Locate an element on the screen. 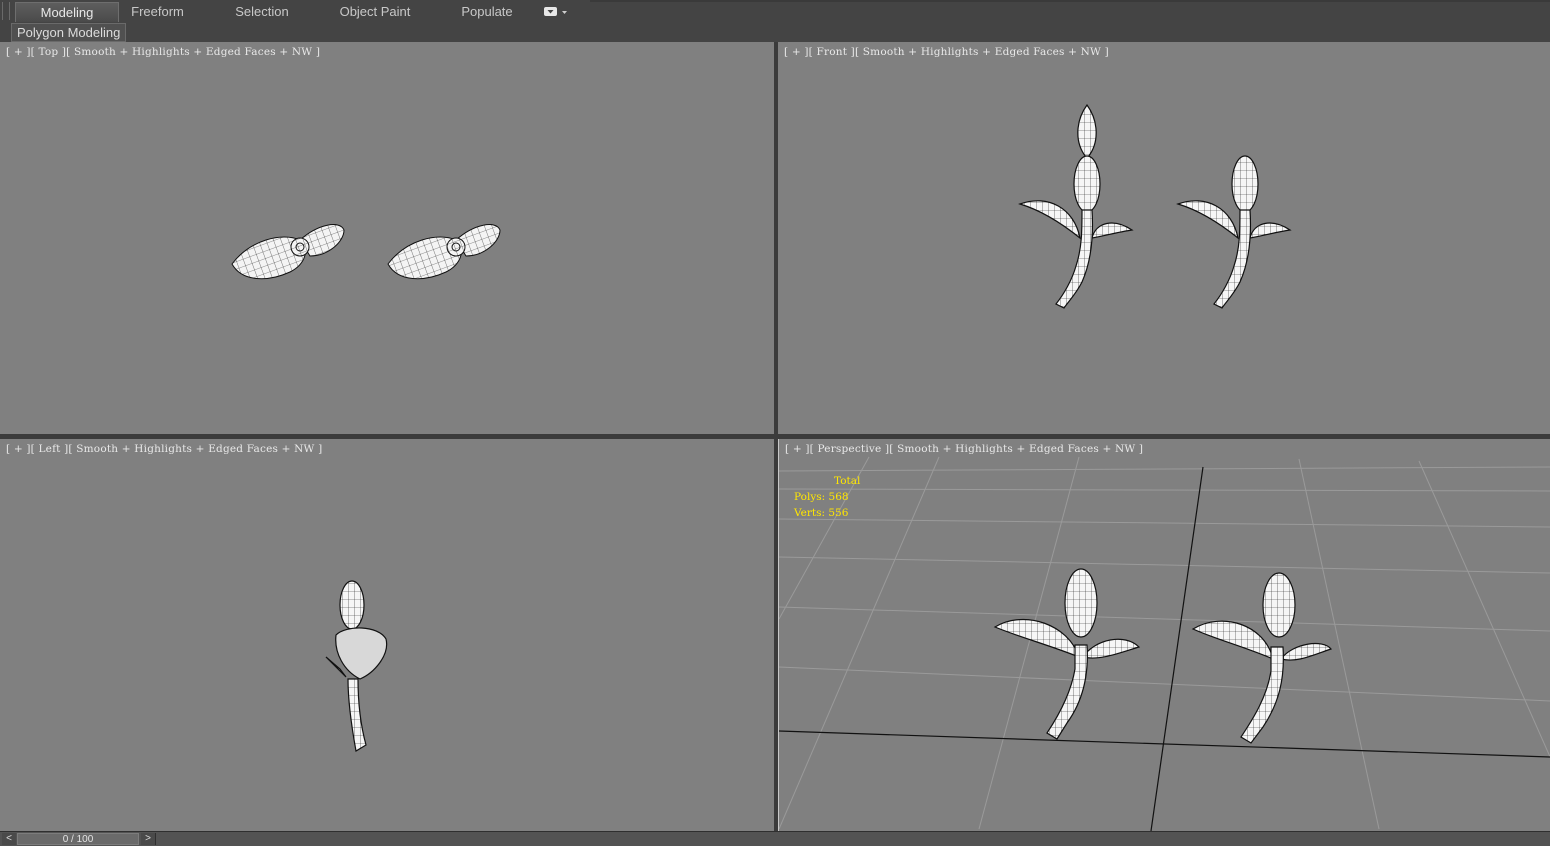 The width and height of the screenshot is (1550, 846). ribbon-panel-bar: Polygon Modeling is located at coordinates (775, 32).